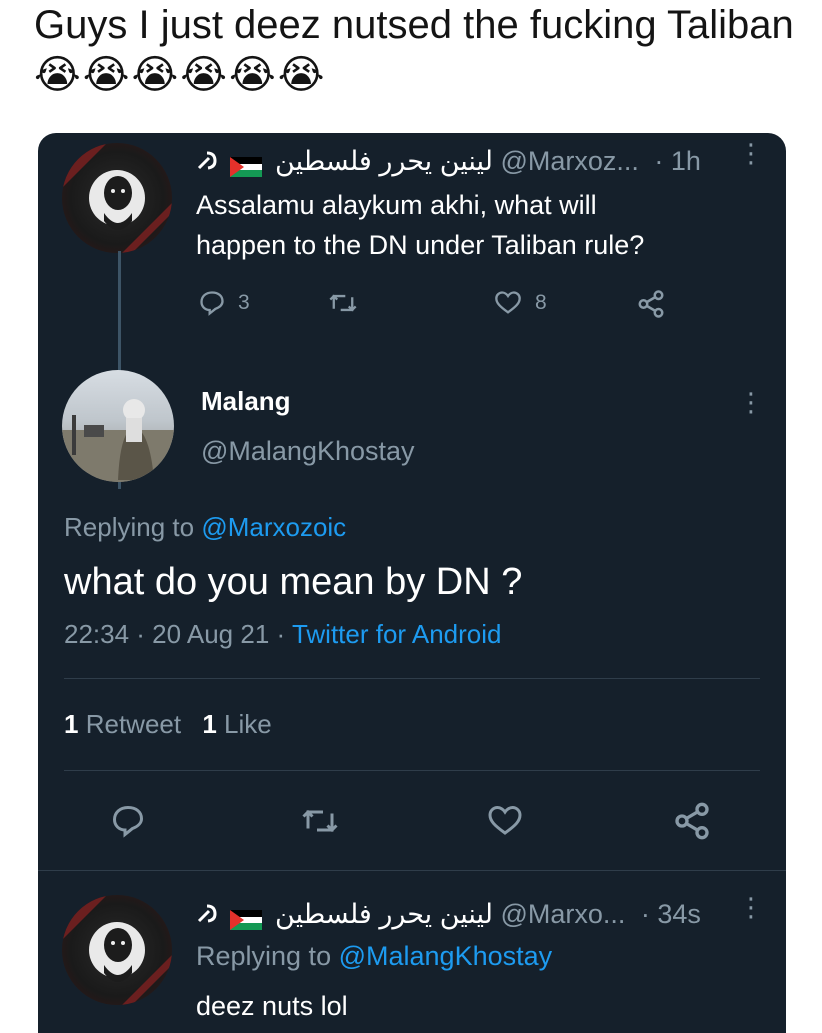 This screenshot has width=822, height=1033. What do you see at coordinates (244, 302) in the screenshot?
I see `tweet1-reply-count: 3` at bounding box center [244, 302].